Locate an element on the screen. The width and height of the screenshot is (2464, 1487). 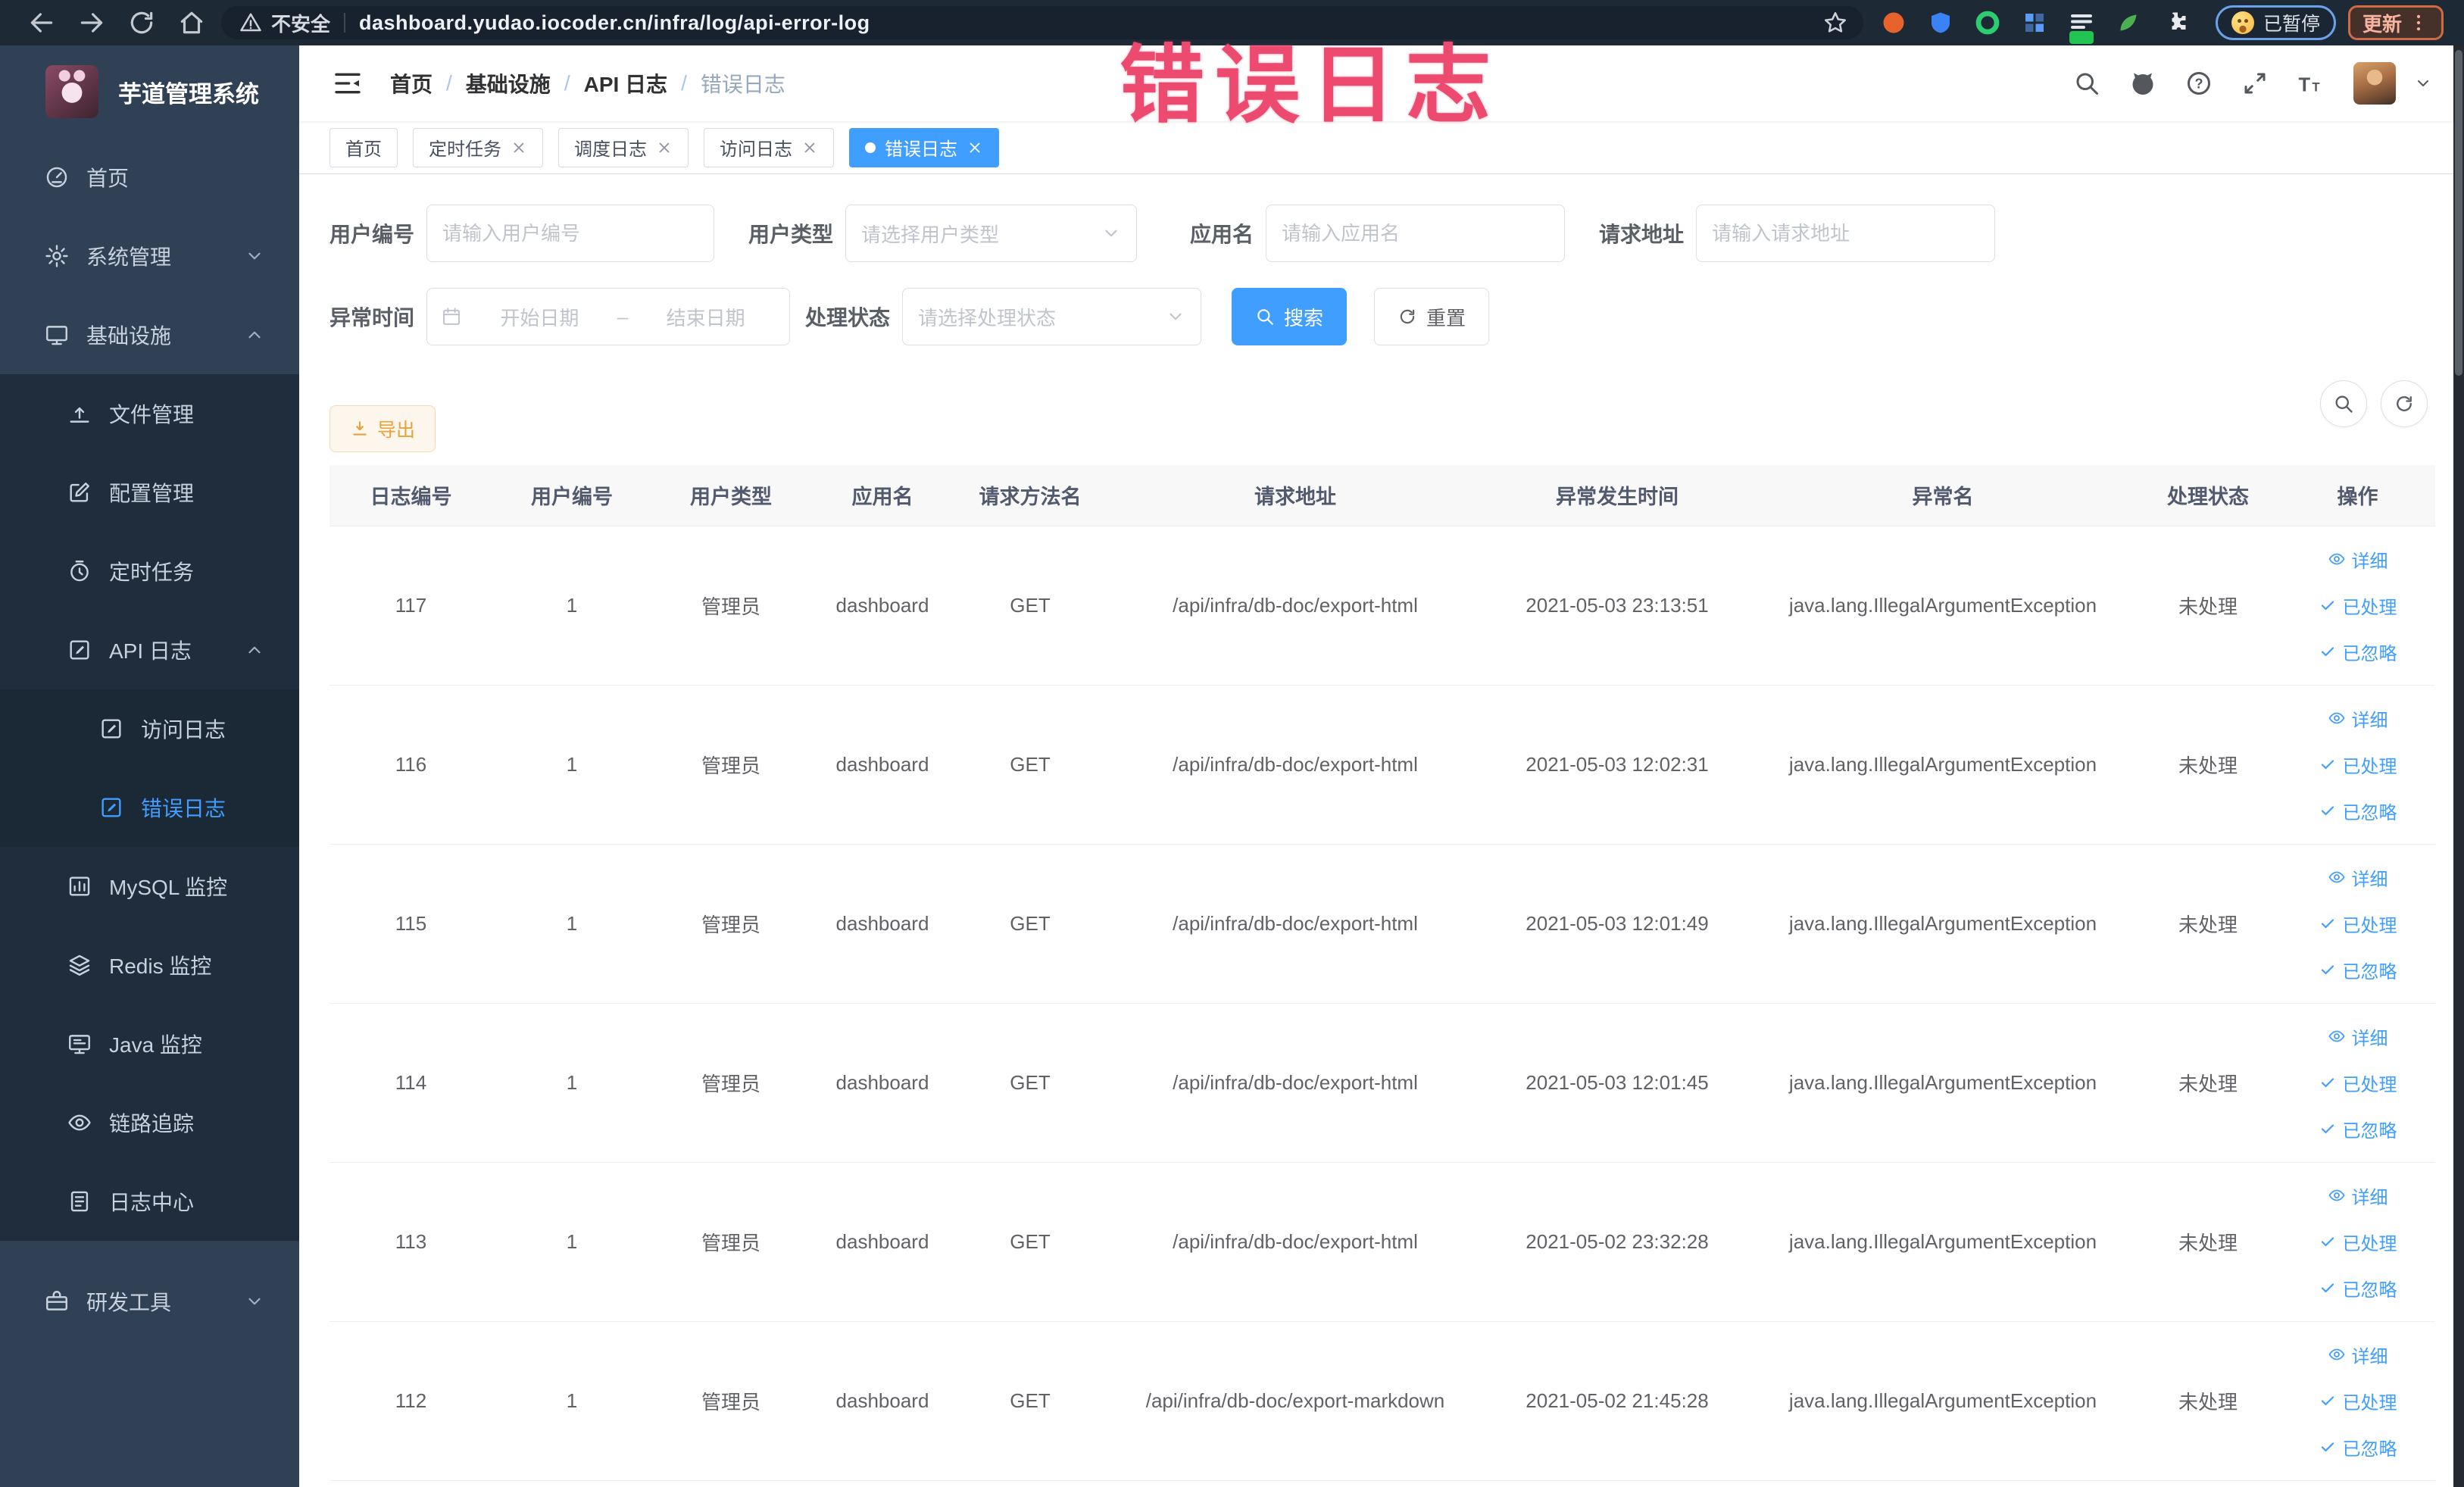
forward-icon is located at coordinates (91, 22).